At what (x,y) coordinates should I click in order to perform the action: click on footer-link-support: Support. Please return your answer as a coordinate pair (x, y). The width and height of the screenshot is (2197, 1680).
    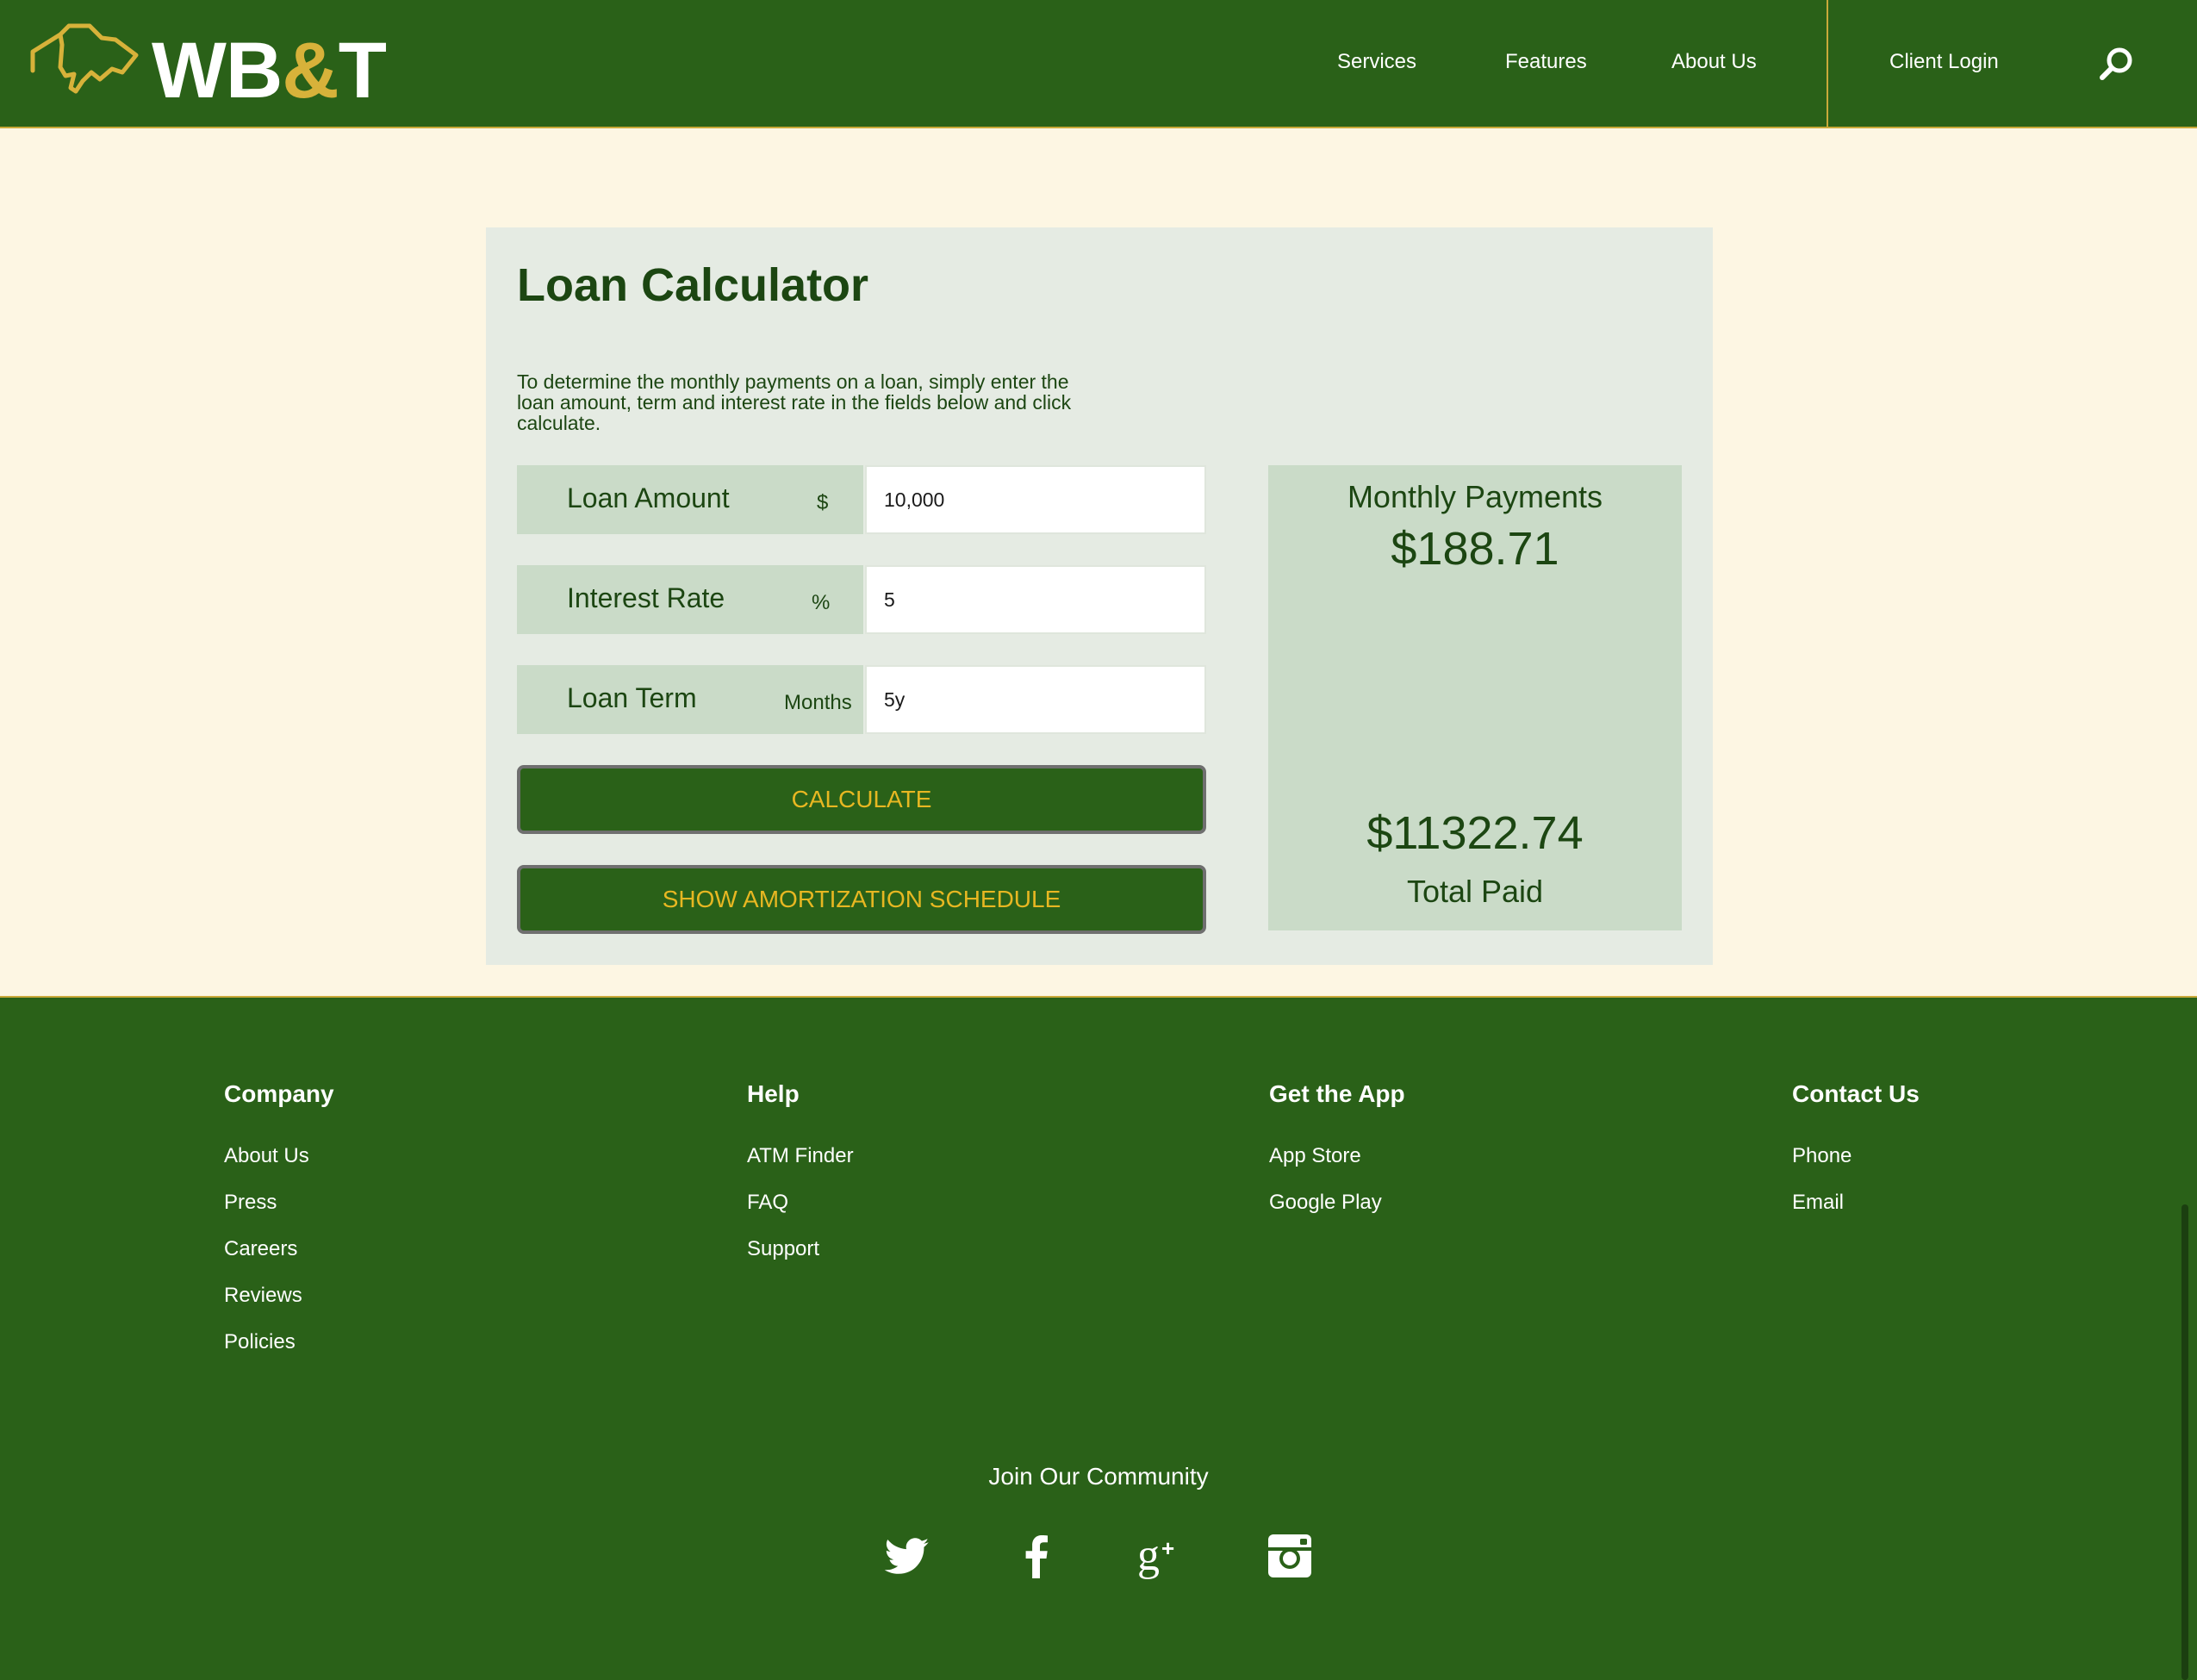
    Looking at the image, I should click on (800, 1249).